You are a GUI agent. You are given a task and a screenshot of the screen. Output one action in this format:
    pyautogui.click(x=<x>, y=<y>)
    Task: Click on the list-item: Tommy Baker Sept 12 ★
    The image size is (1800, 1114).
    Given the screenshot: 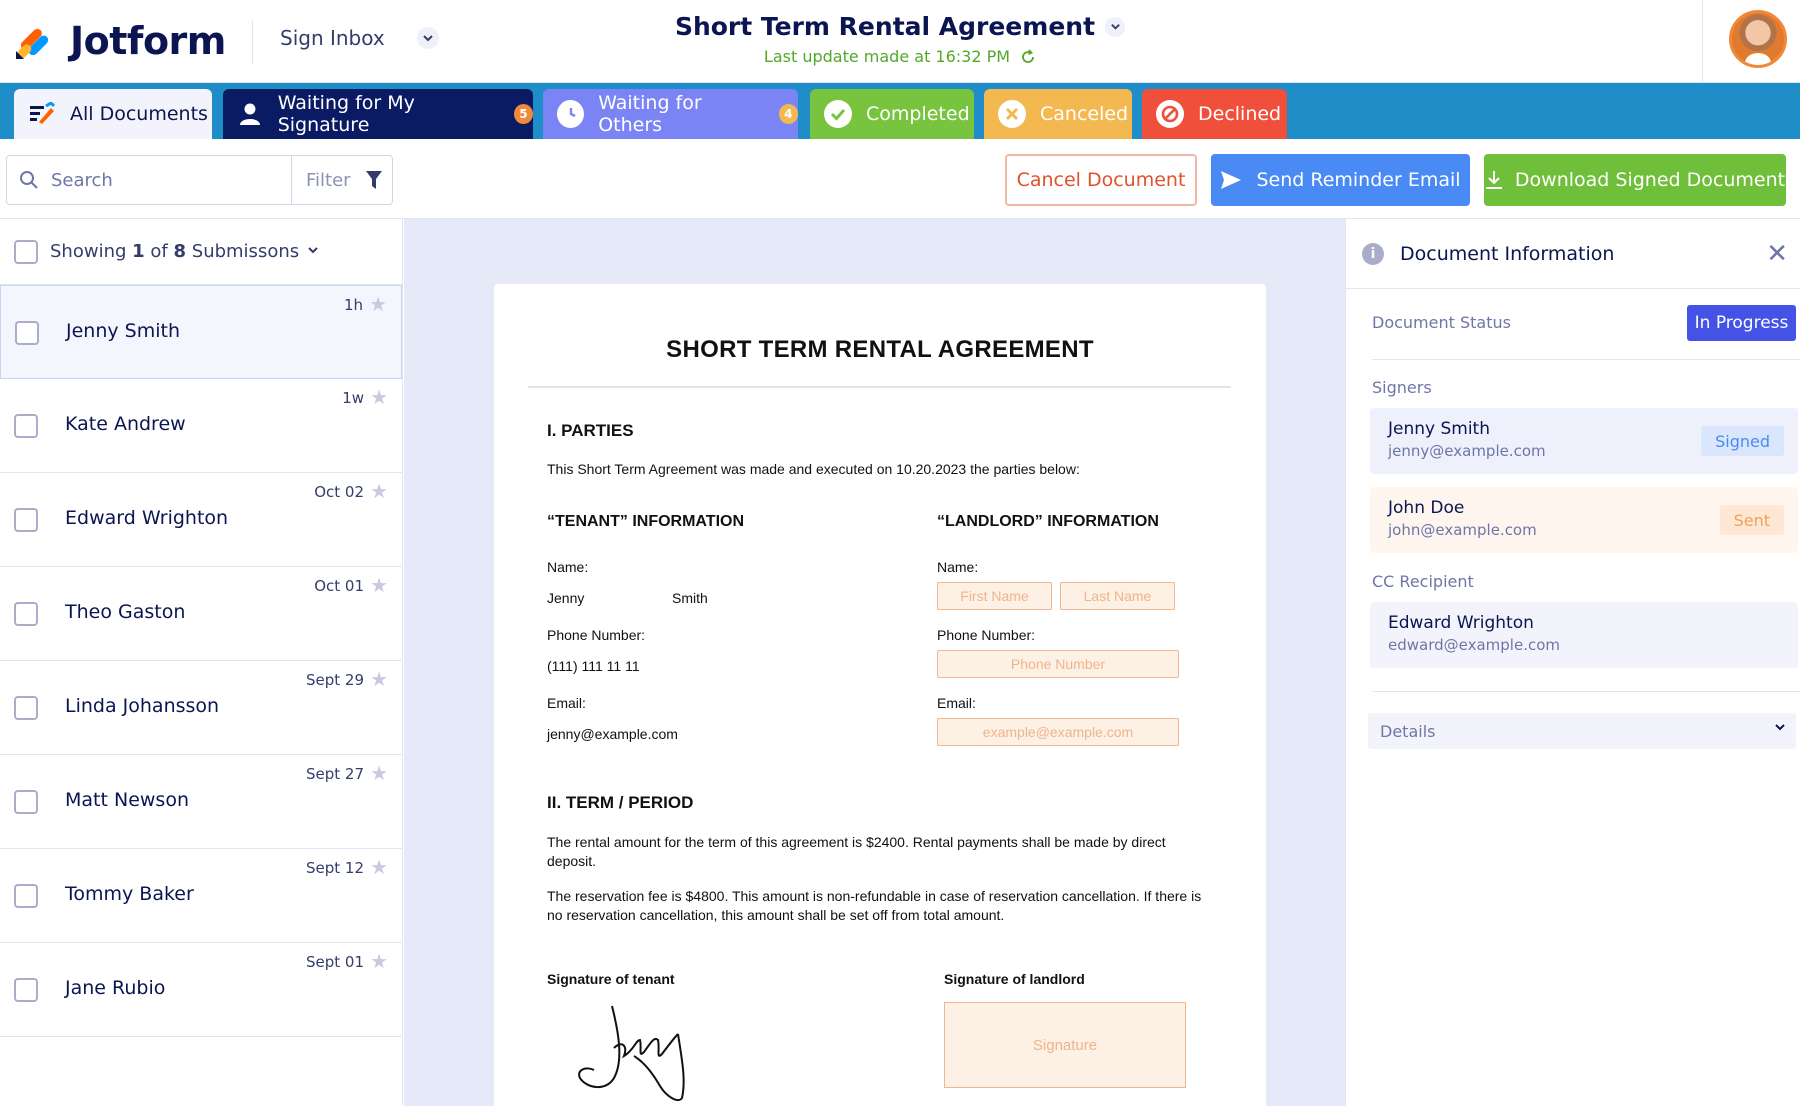 What is the action you would take?
    pyautogui.click(x=201, y=896)
    